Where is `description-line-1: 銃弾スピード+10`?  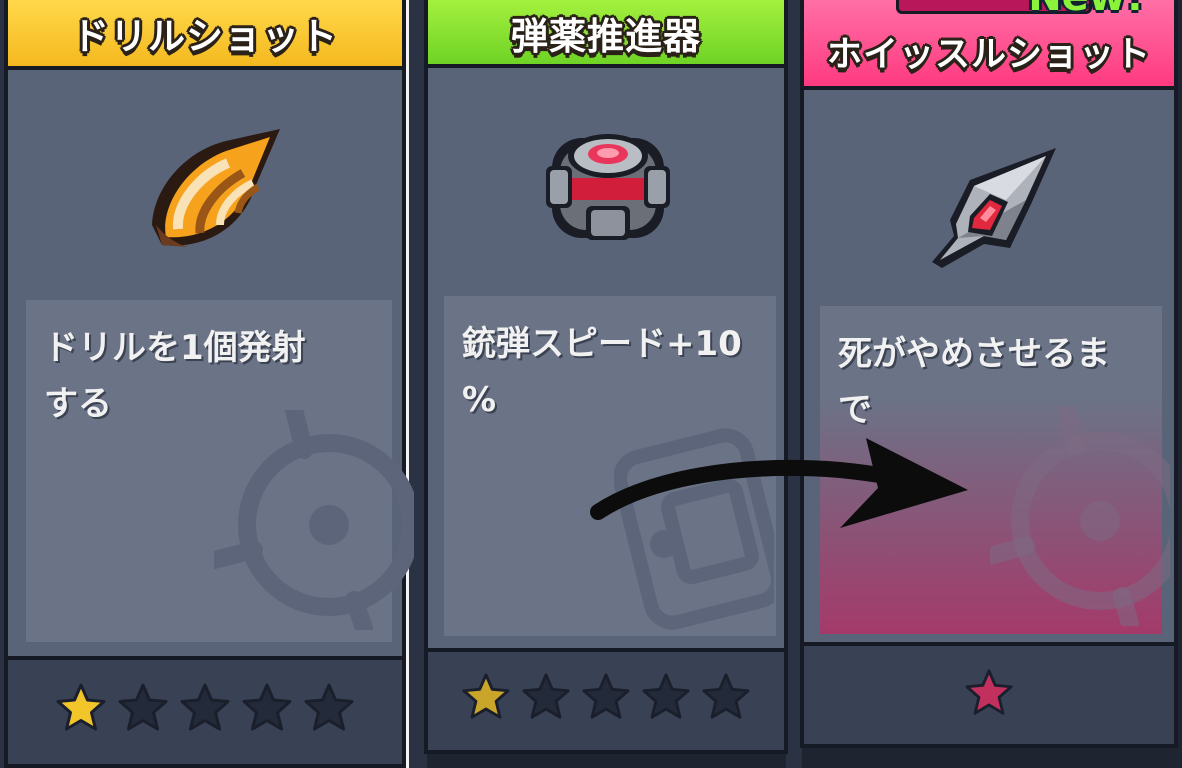
description-line-1: 銃弾スピード+10 is located at coordinates (602, 344).